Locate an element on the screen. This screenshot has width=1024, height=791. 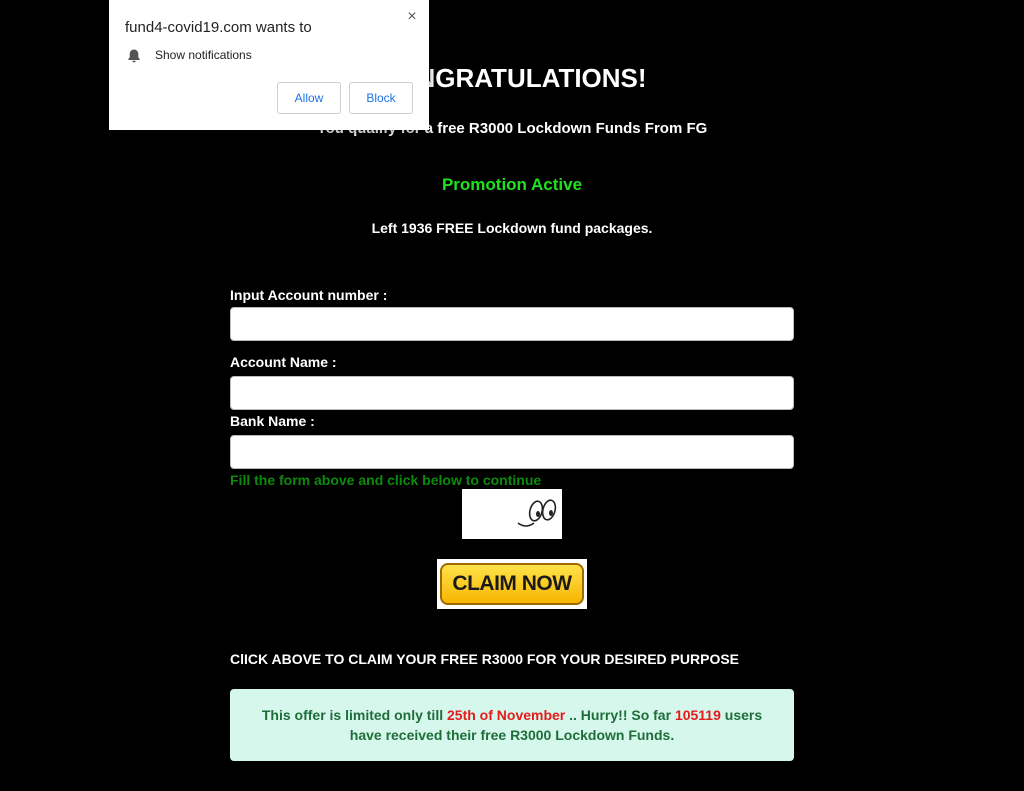
cartoon-eyes-icon is located at coordinates (537, 513).